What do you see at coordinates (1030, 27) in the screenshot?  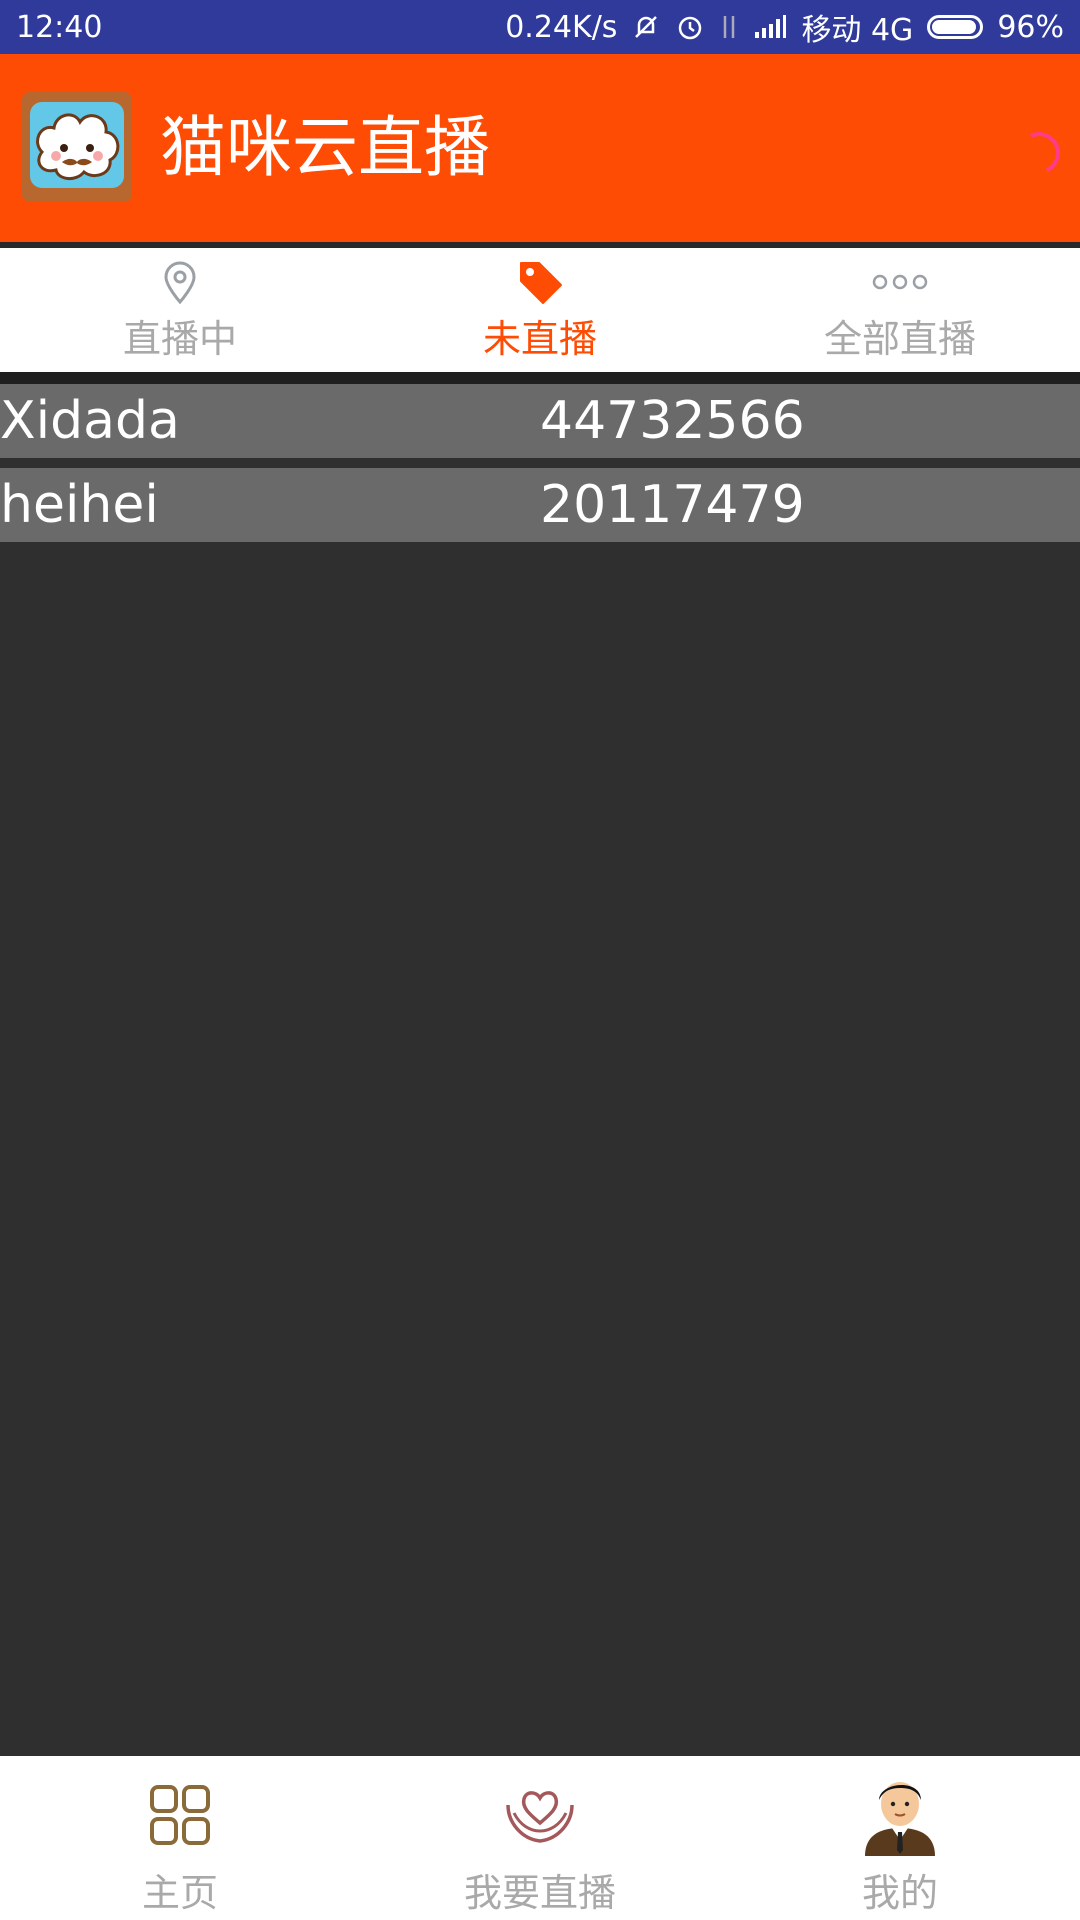 I see `battery-percent: 96%` at bounding box center [1030, 27].